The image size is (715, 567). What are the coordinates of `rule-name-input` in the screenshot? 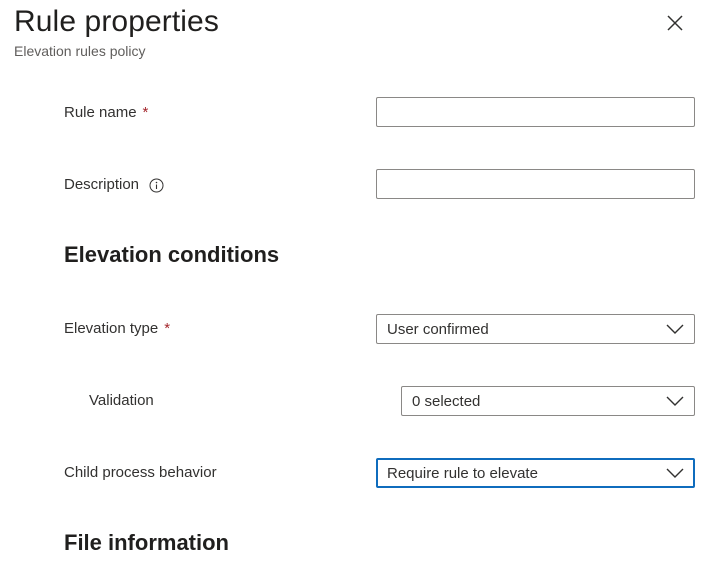 It's located at (535, 112).